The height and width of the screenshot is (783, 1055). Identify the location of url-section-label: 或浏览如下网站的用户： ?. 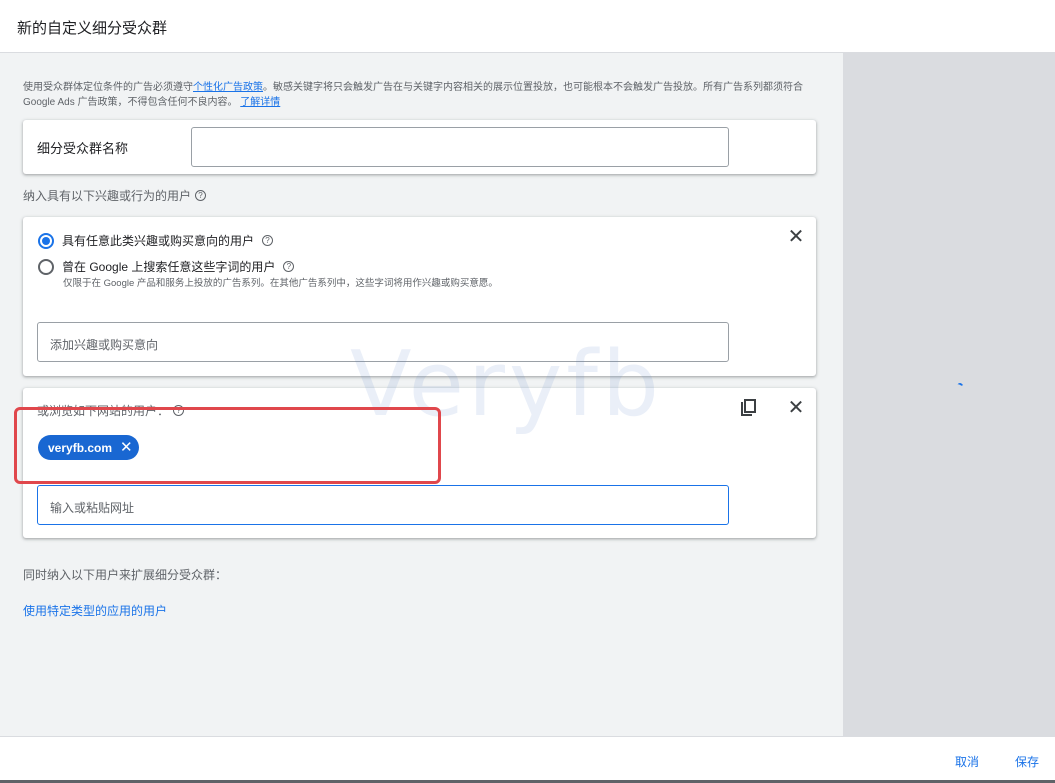
(111, 410).